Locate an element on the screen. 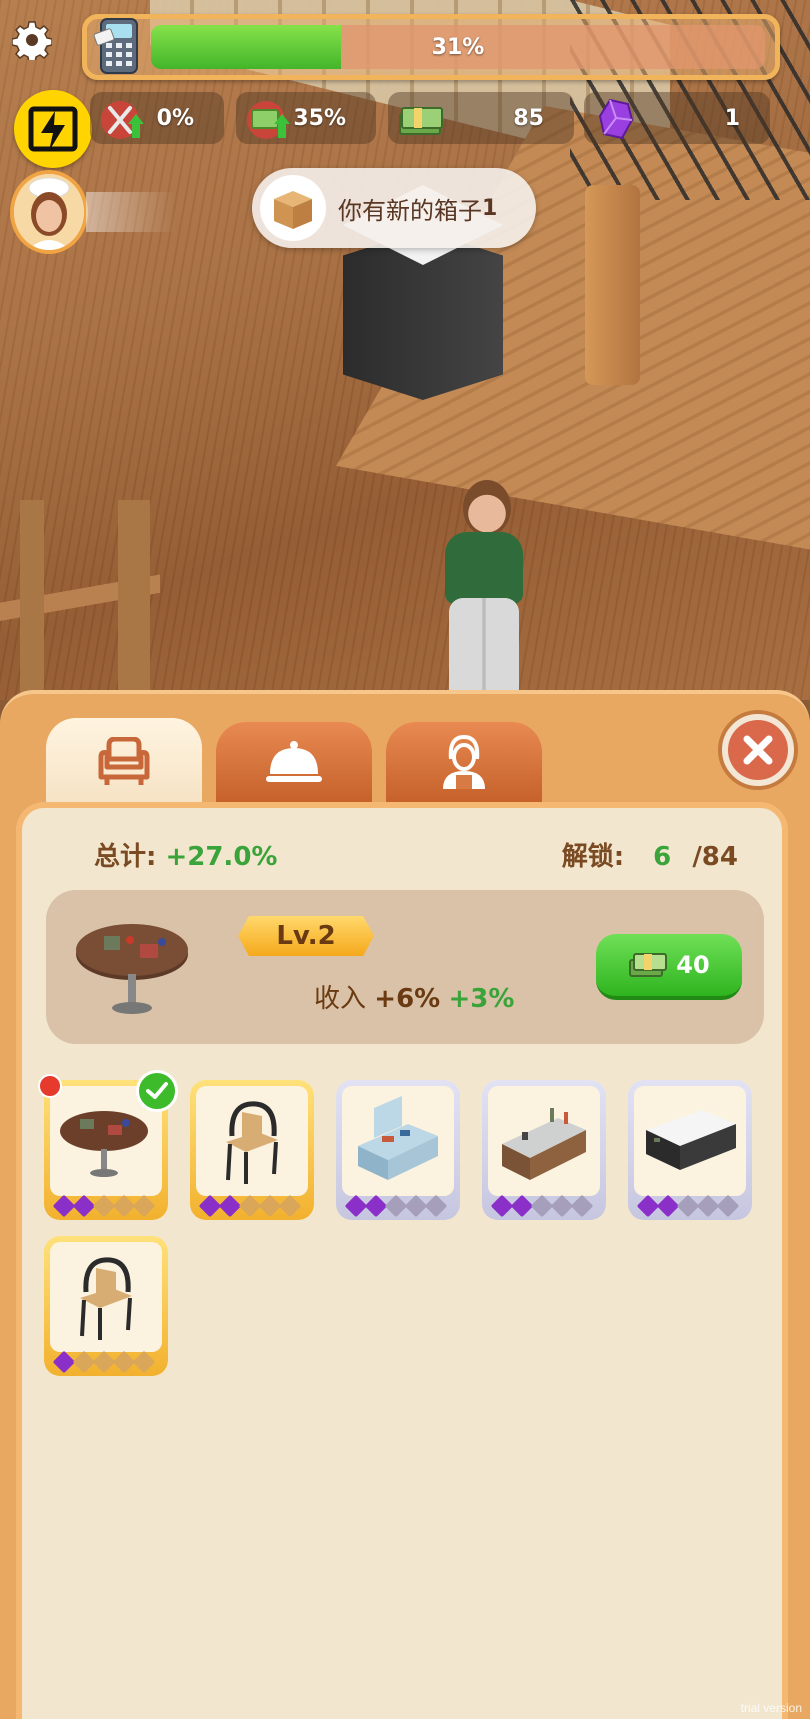 The image size is (810, 1719). new-box-notification: 你有新的箱子 1 is located at coordinates (394, 208).